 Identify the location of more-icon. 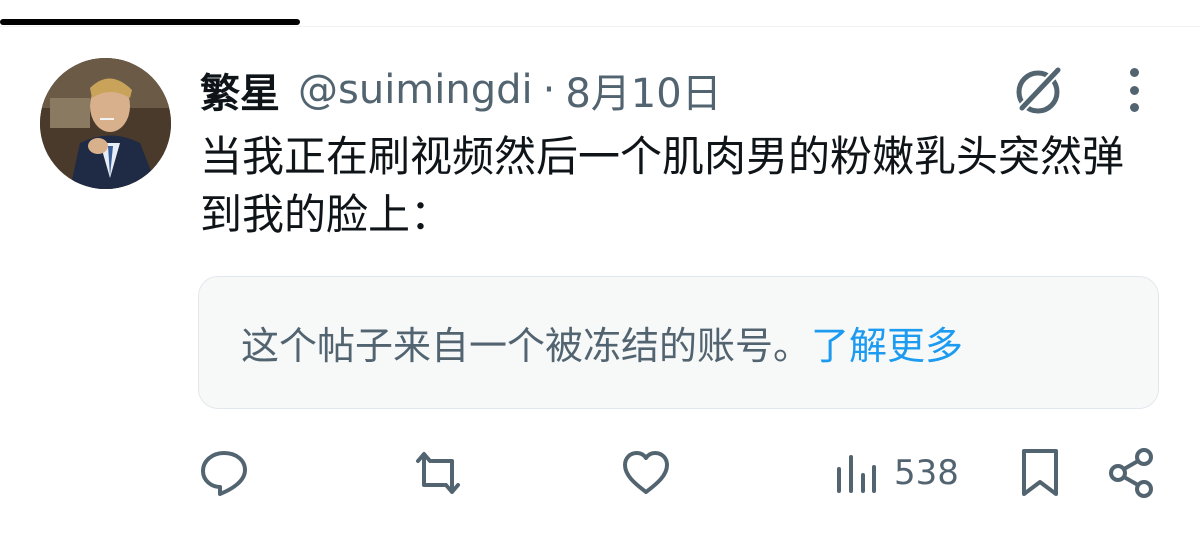
(1134, 90).